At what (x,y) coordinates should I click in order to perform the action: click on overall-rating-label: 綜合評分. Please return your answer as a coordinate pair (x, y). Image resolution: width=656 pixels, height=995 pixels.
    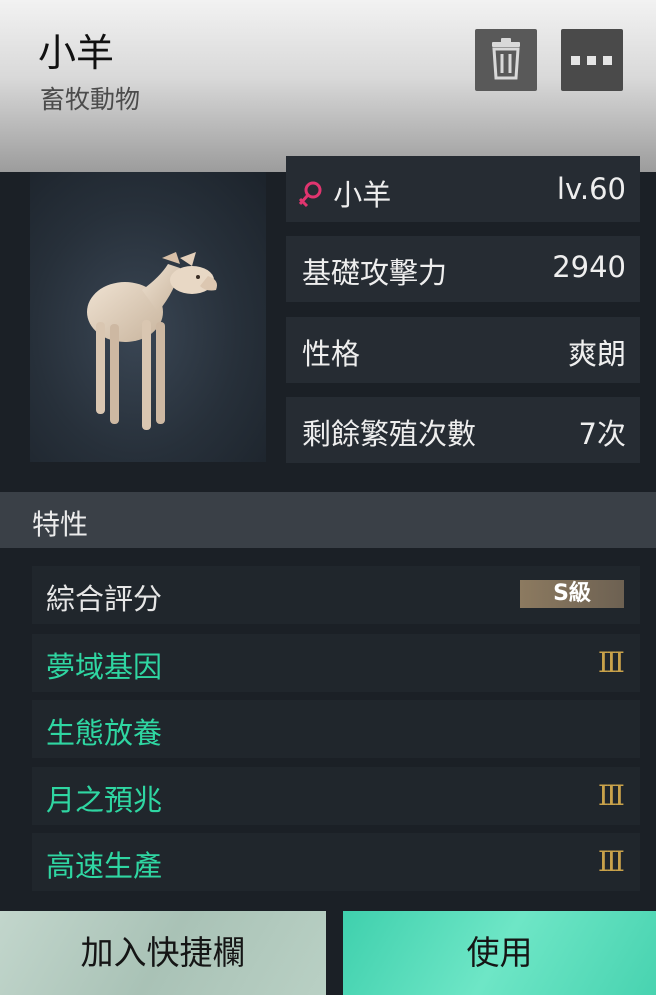
    Looking at the image, I should click on (104, 599).